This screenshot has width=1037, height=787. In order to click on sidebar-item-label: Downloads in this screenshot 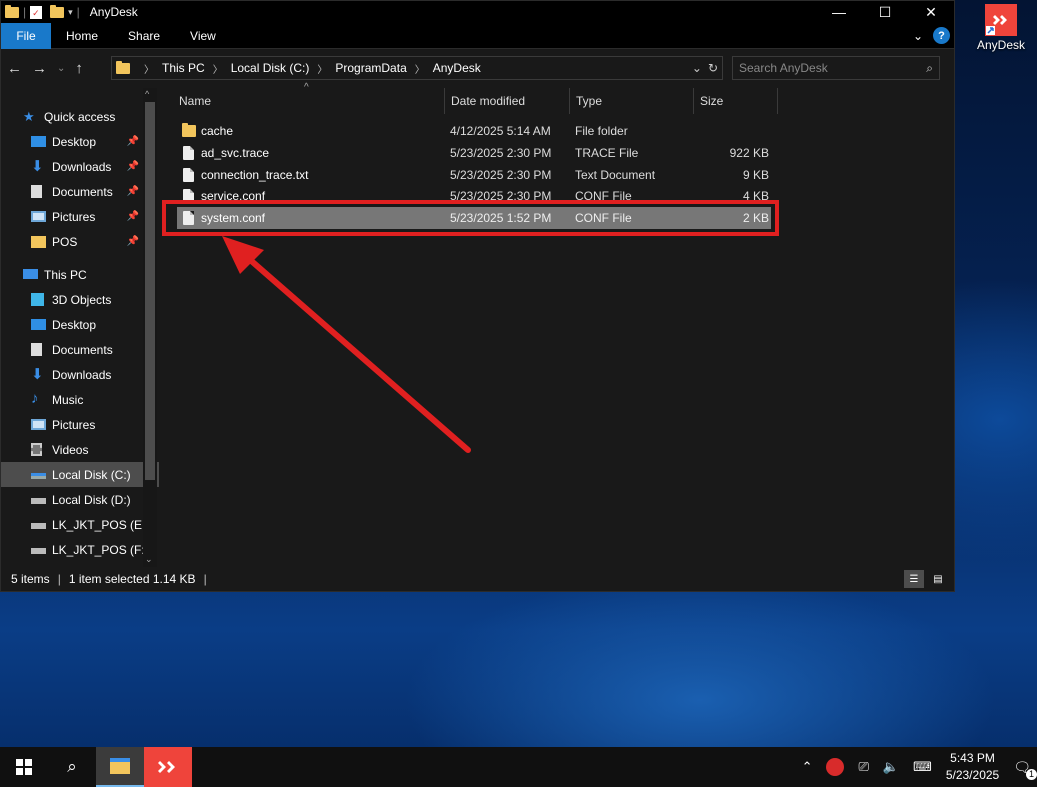, I will do `click(82, 374)`.